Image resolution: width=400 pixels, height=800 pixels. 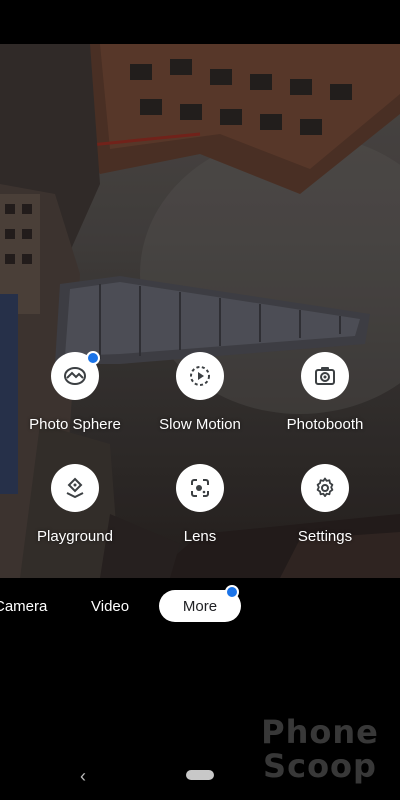 I want to click on mode-photobooth: Photobooth, so click(x=325, y=392).